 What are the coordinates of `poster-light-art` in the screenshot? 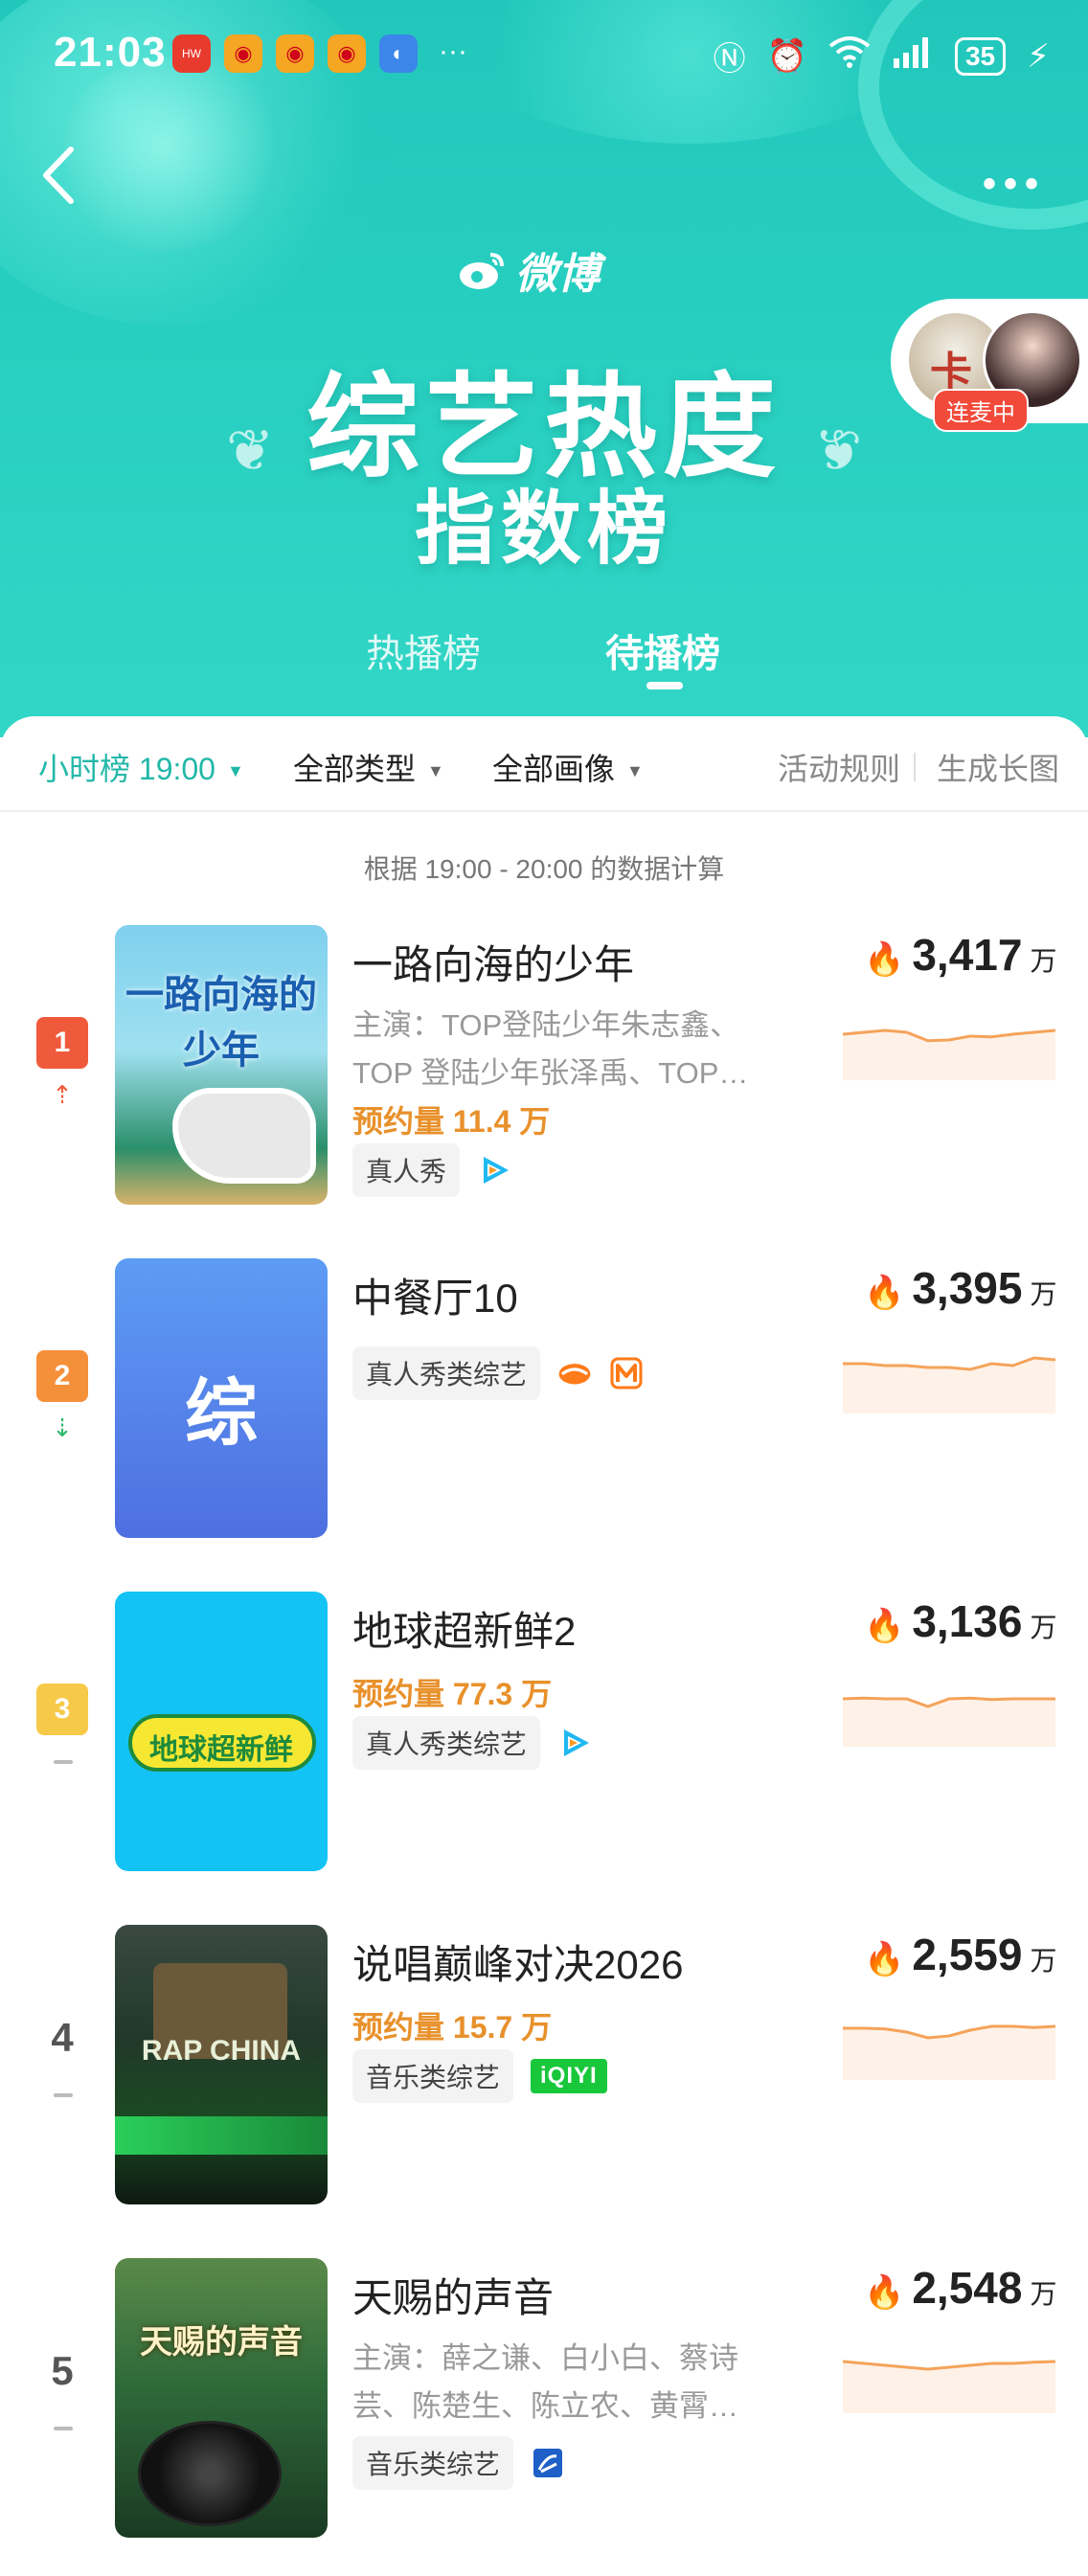 It's located at (221, 2135).